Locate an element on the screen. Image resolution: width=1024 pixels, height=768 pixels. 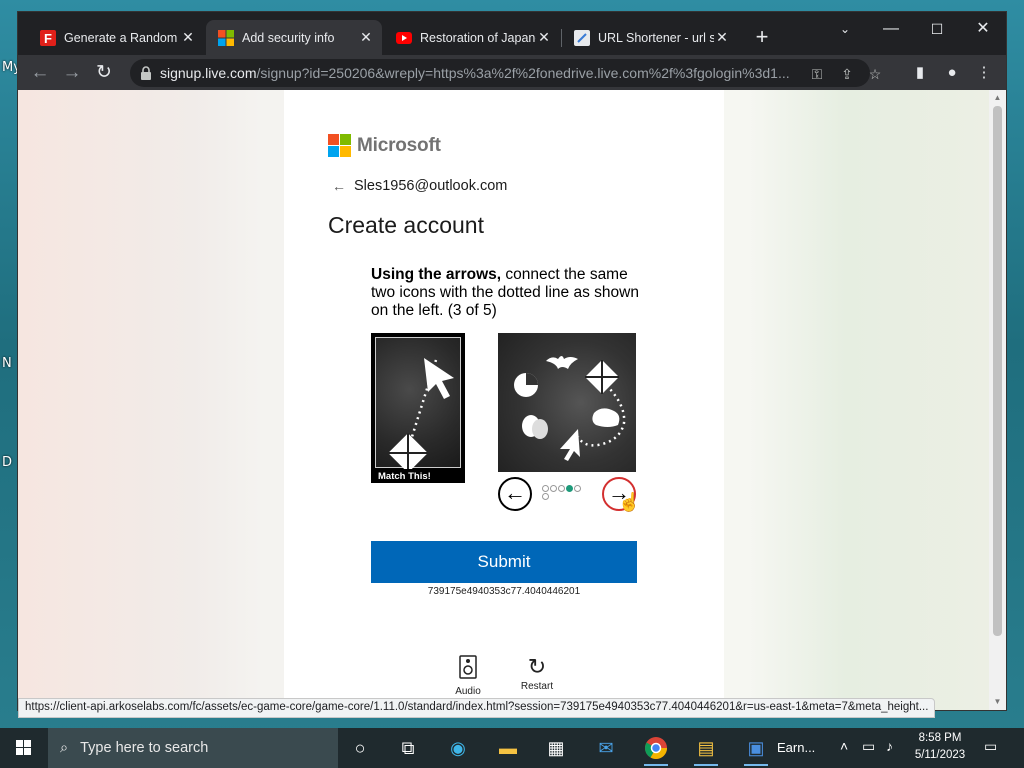
link-icon is located at coordinates (582, 37).